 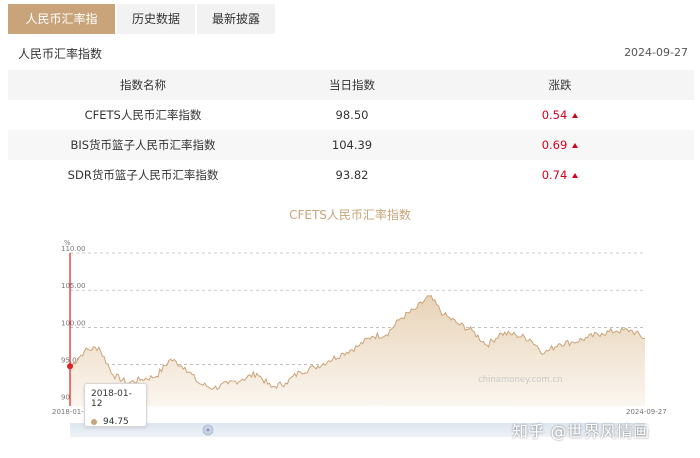 I want to click on index-value: 98.50, so click(x=352, y=115).